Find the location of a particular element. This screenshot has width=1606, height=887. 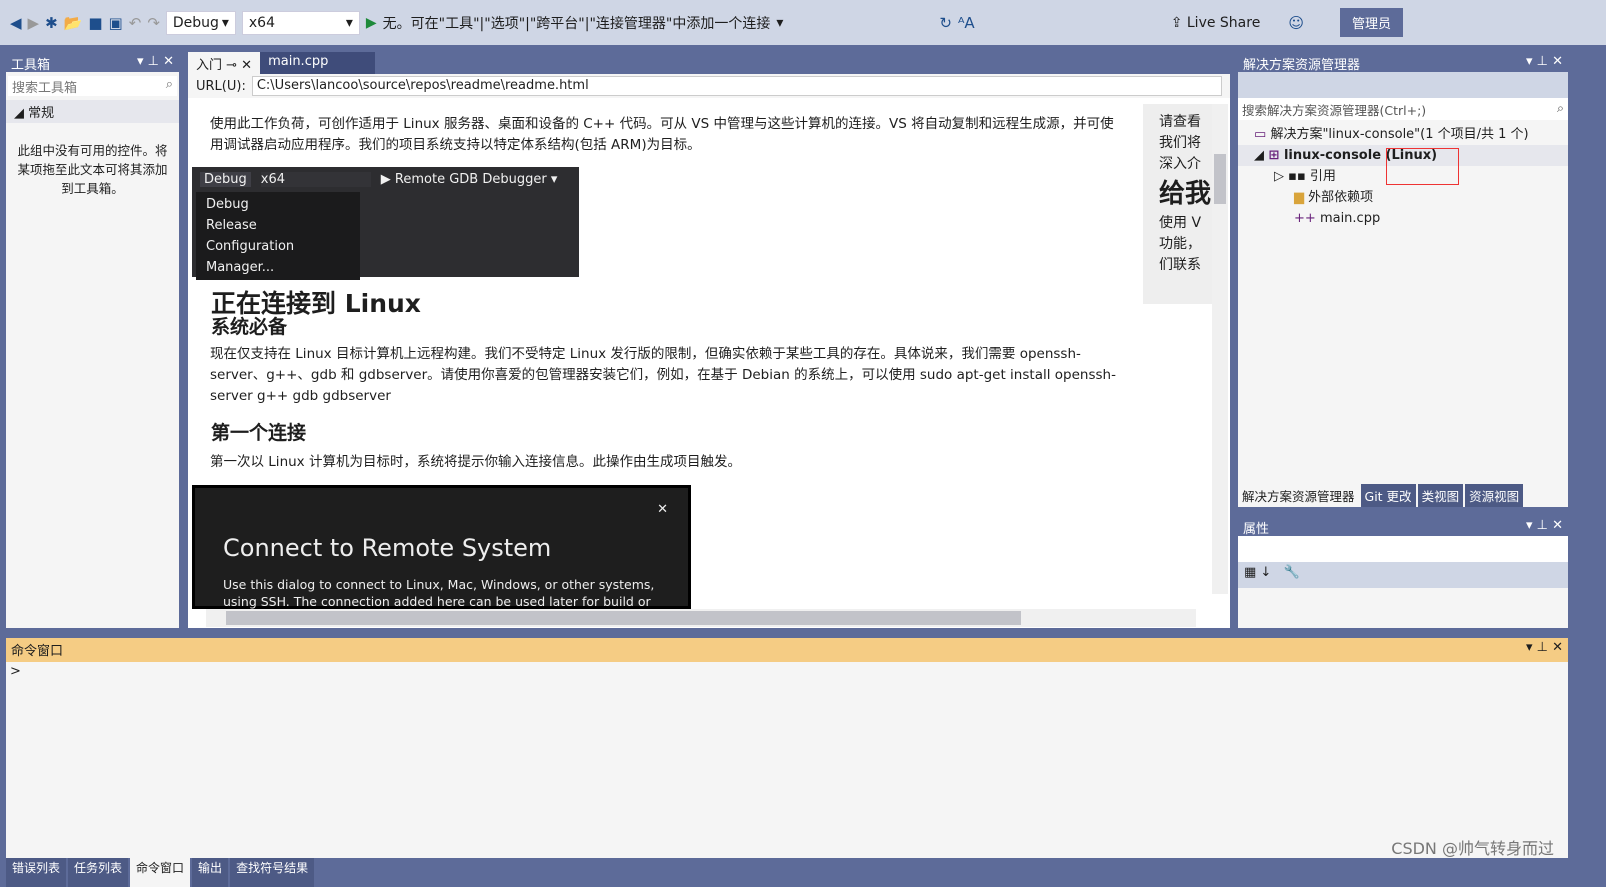

url-label: URL(U): is located at coordinates (221, 86).